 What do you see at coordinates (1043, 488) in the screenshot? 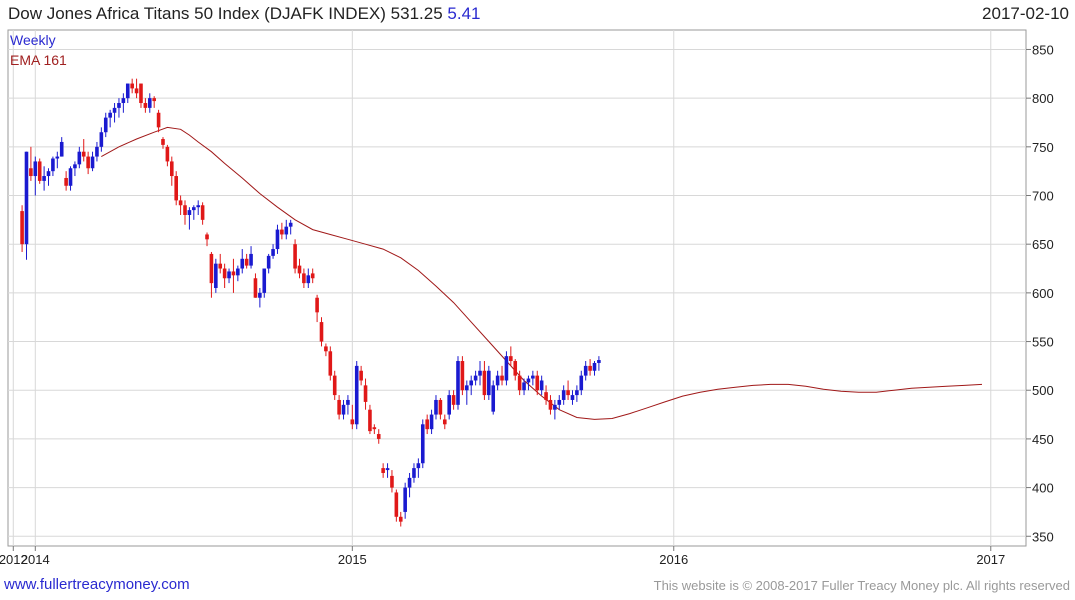
I see `y-tick-label: 400` at bounding box center [1043, 488].